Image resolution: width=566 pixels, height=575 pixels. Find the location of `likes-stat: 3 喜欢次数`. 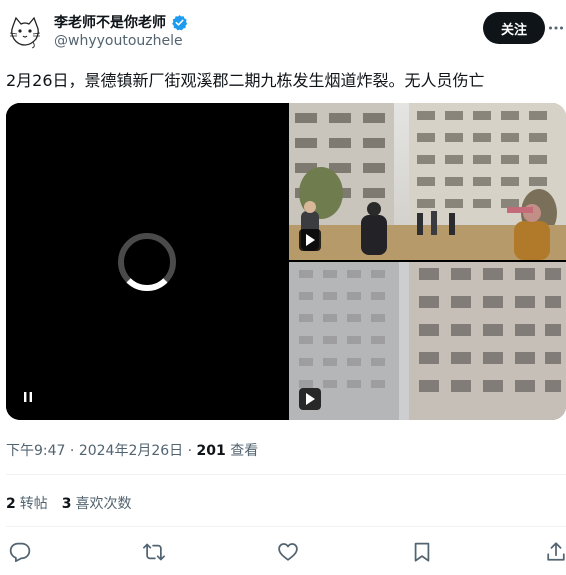

likes-stat: 3 喜欢次数 is located at coordinates (97, 503).